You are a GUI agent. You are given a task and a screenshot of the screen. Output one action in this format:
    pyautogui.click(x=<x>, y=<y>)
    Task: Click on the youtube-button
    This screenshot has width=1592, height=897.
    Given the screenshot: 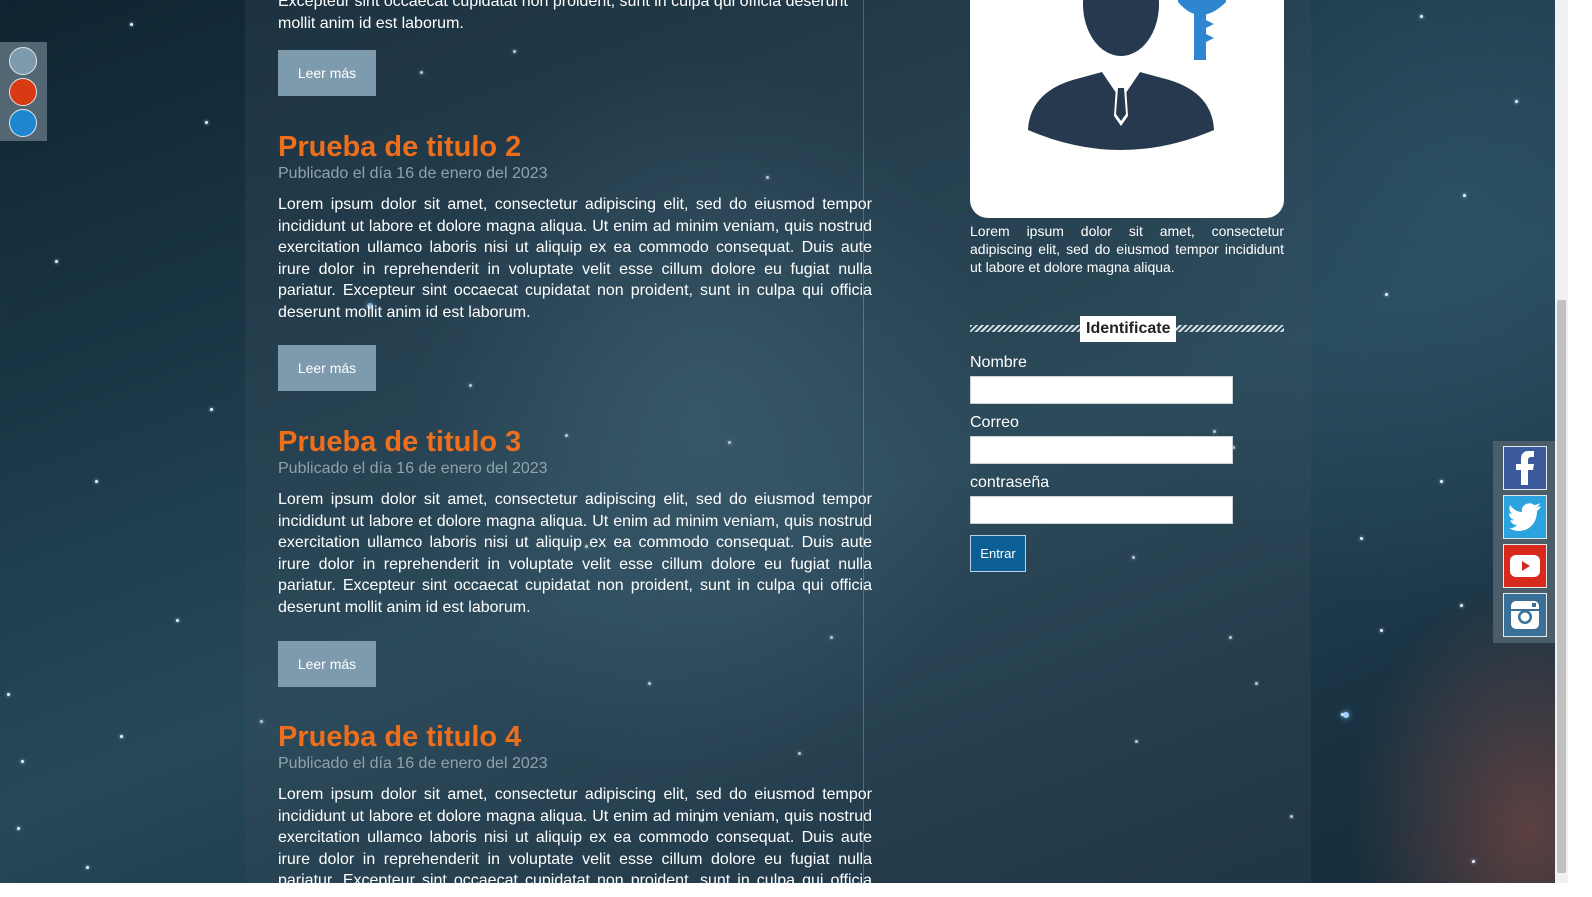 What is the action you would take?
    pyautogui.click(x=1525, y=566)
    